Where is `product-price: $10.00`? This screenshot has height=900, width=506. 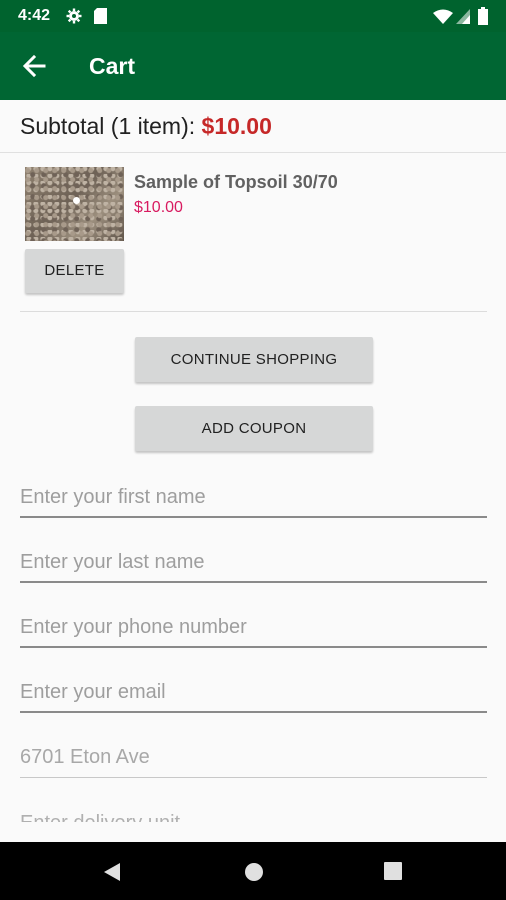
product-price: $10.00 is located at coordinates (158, 207).